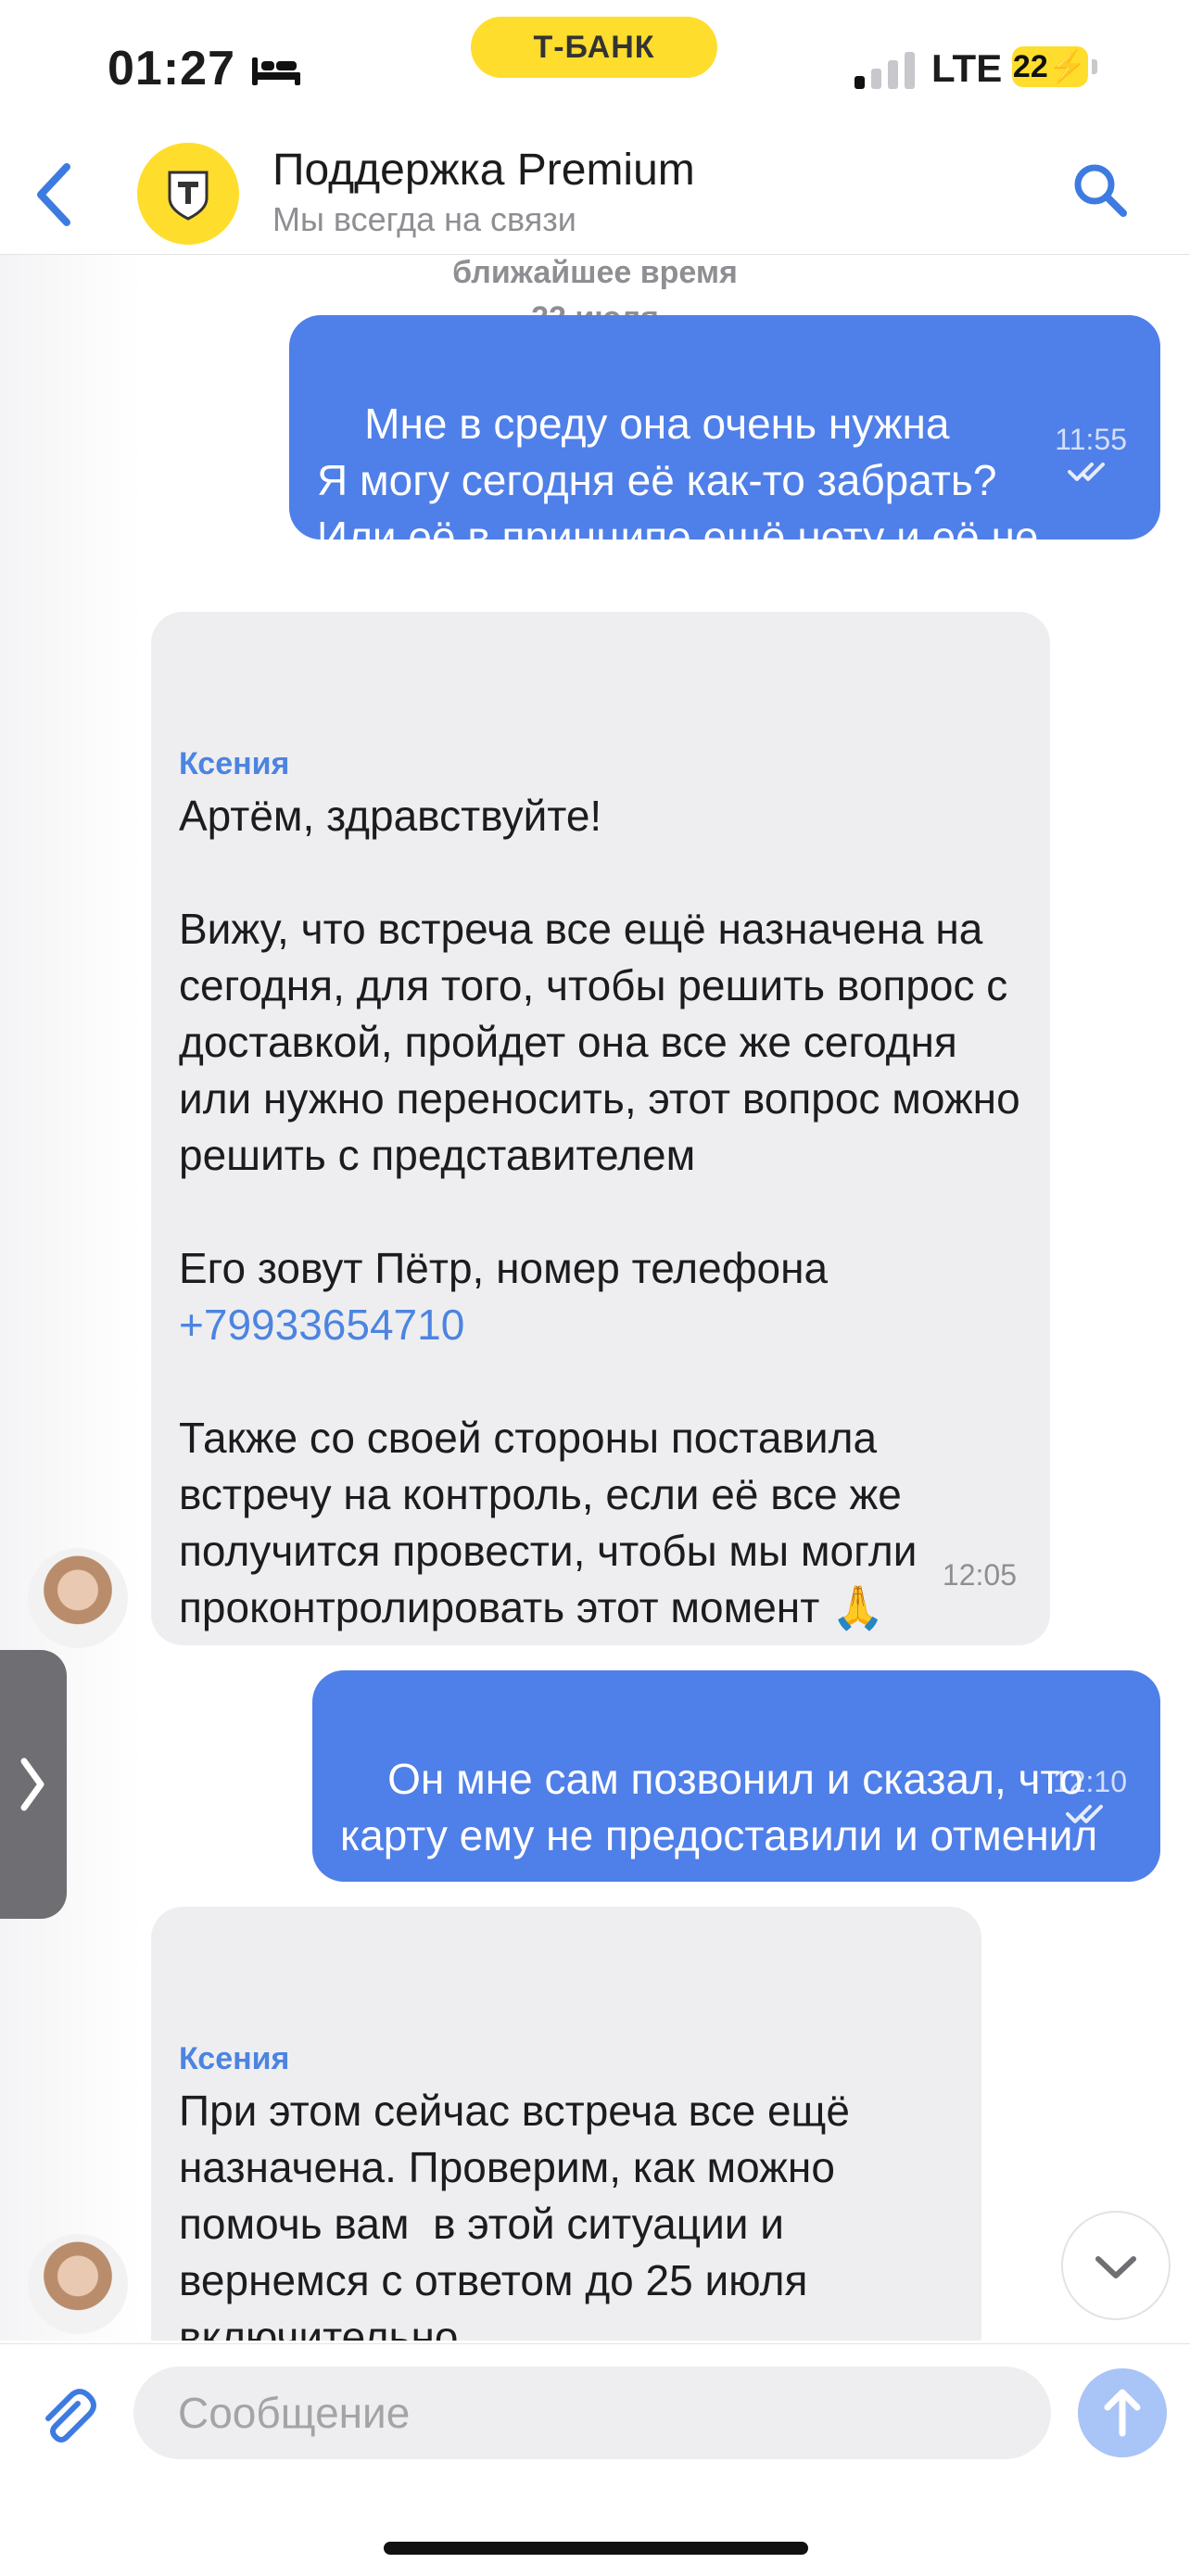 This screenshot has width=1190, height=2576. What do you see at coordinates (592, 2413) in the screenshot?
I see `message-input` at bounding box center [592, 2413].